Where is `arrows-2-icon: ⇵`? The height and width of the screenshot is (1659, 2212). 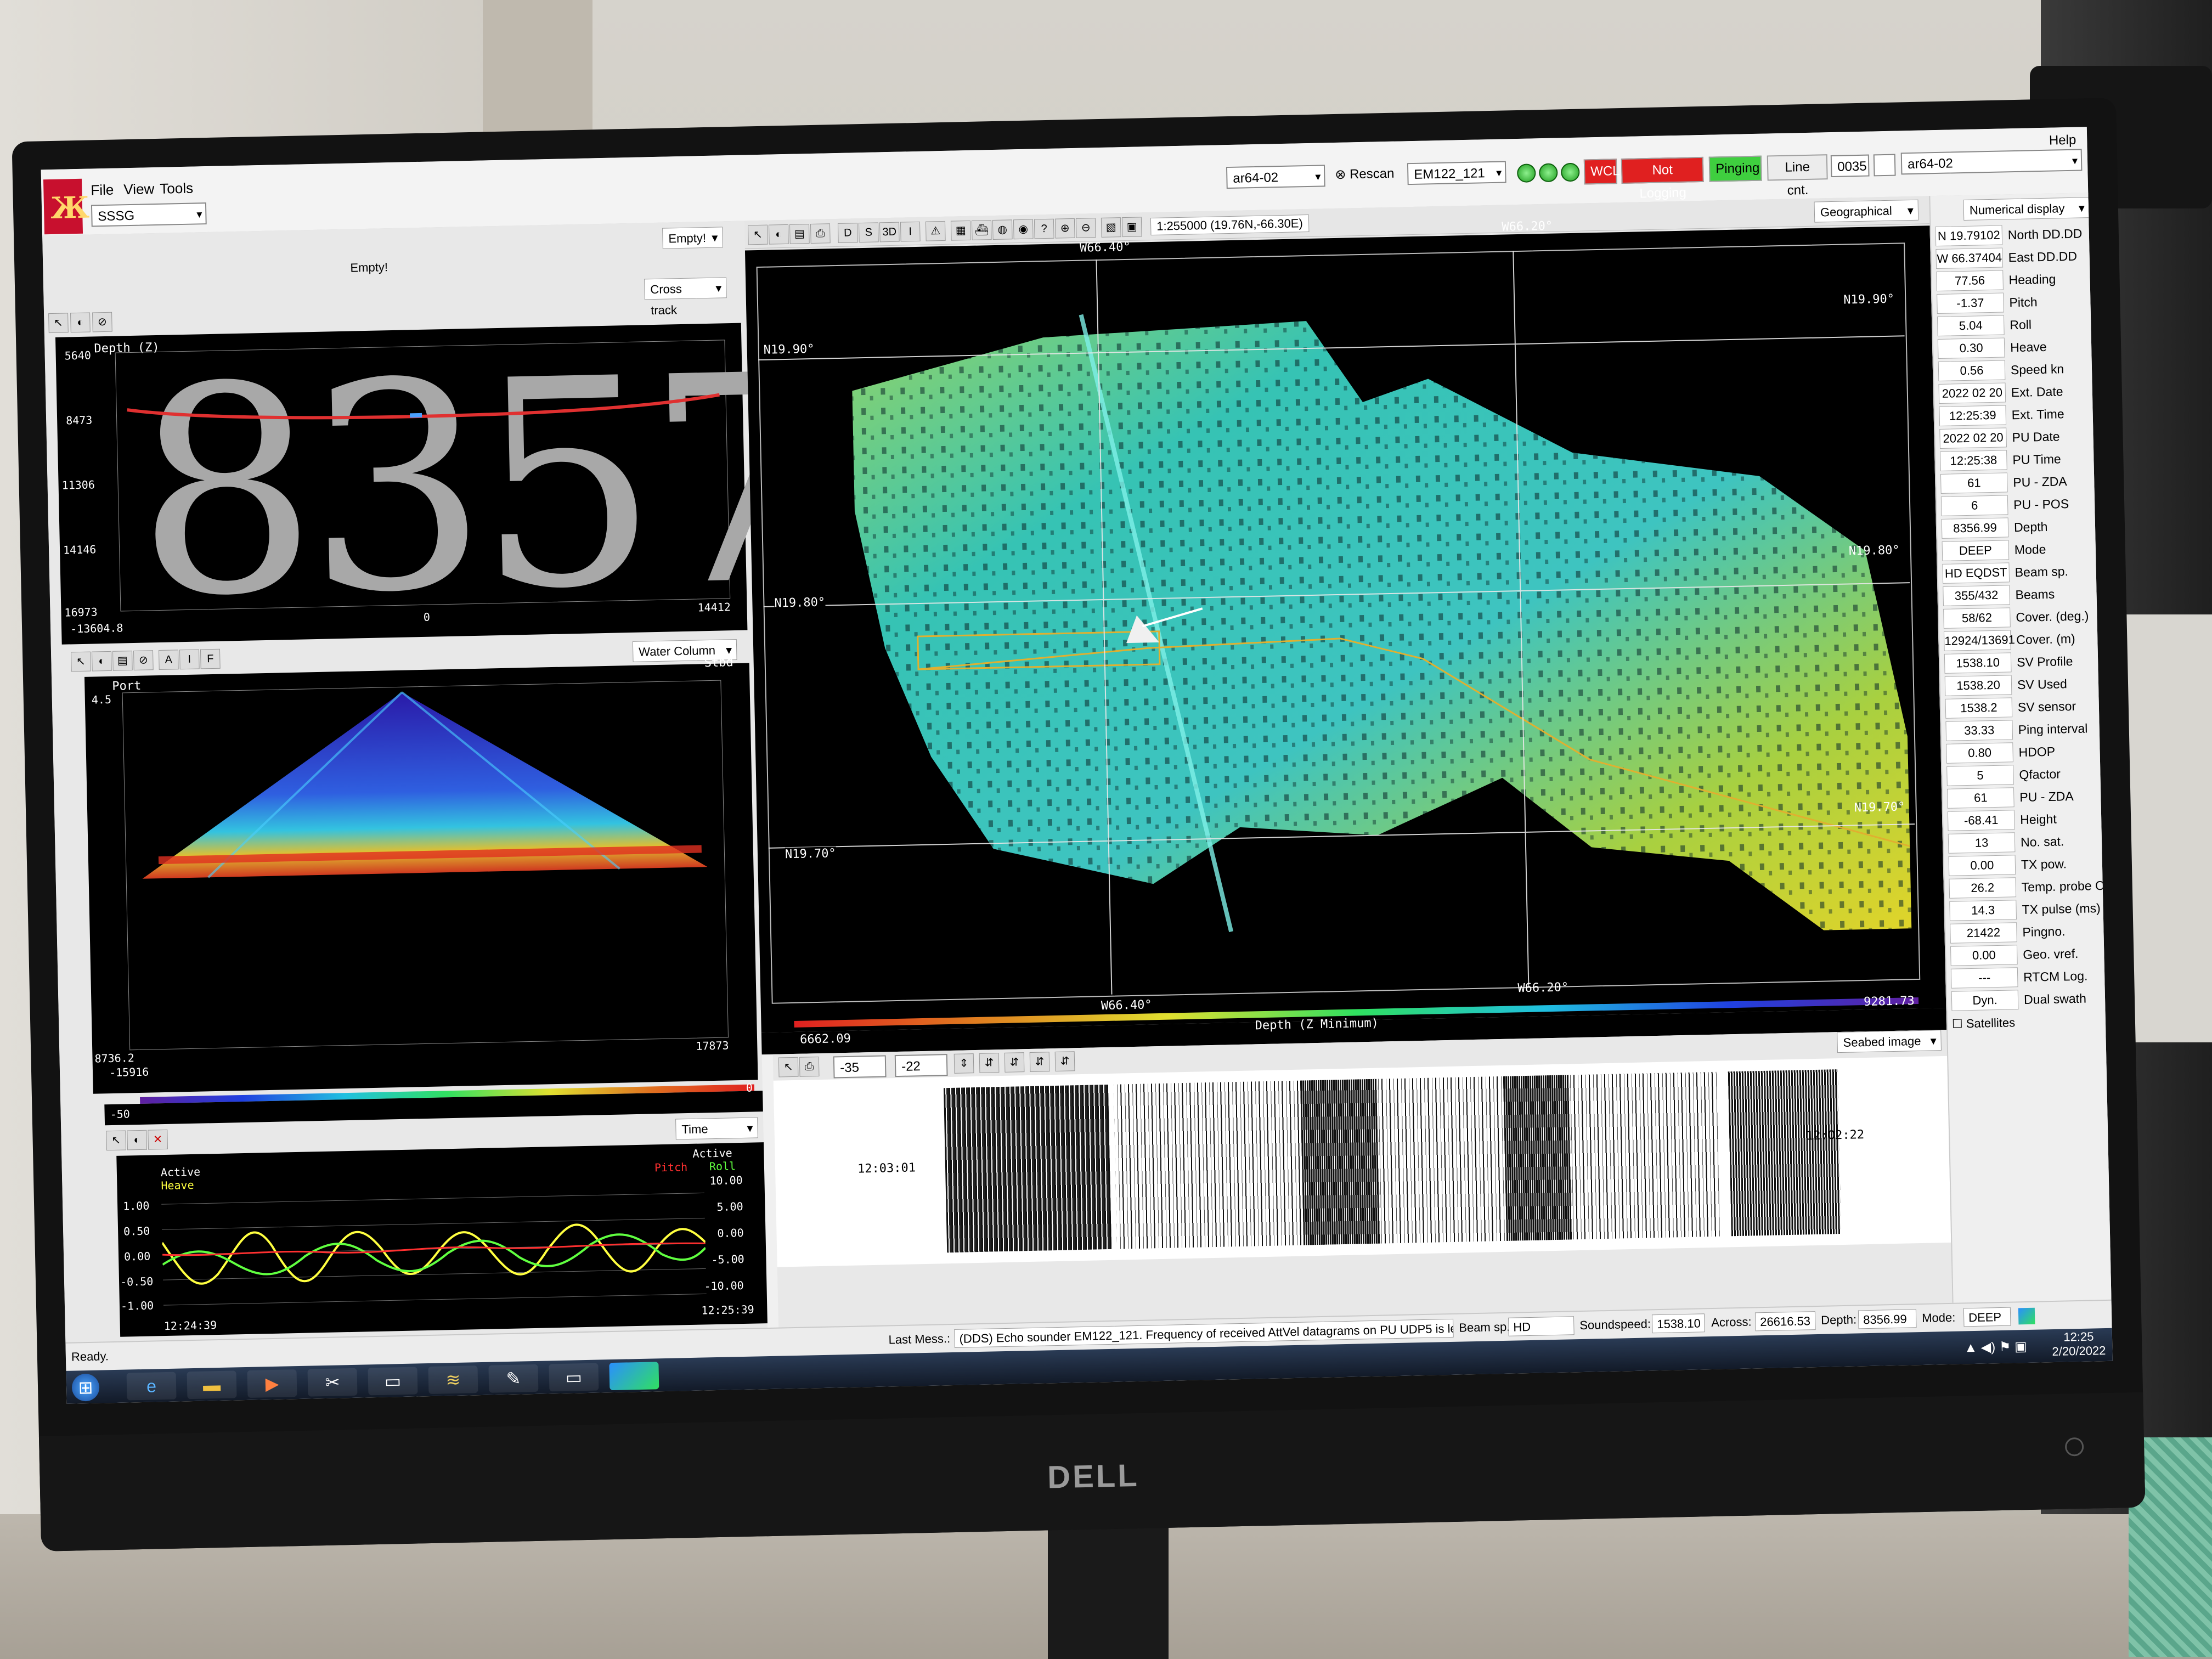
arrows-2-icon: ⇵ is located at coordinates (1014, 1062).